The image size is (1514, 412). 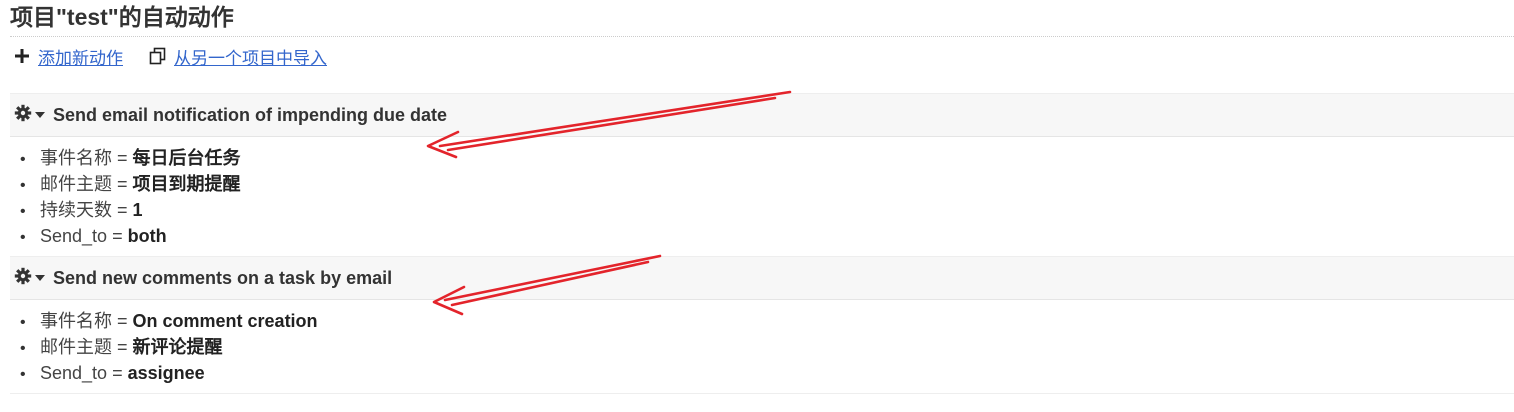 I want to click on plus-icon, so click(x=22, y=56).